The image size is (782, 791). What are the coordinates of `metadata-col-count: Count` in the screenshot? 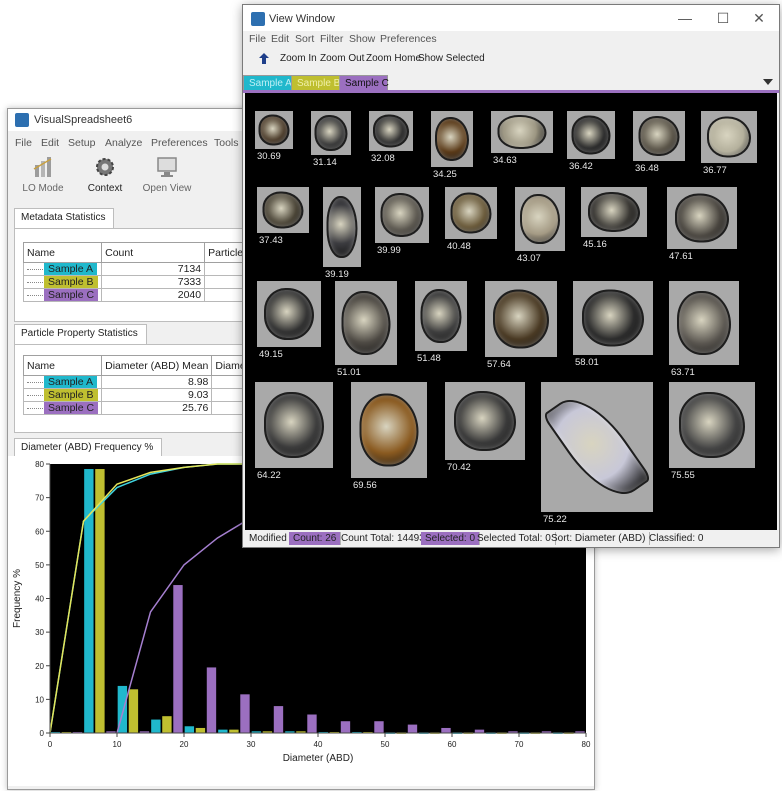 It's located at (153, 252).